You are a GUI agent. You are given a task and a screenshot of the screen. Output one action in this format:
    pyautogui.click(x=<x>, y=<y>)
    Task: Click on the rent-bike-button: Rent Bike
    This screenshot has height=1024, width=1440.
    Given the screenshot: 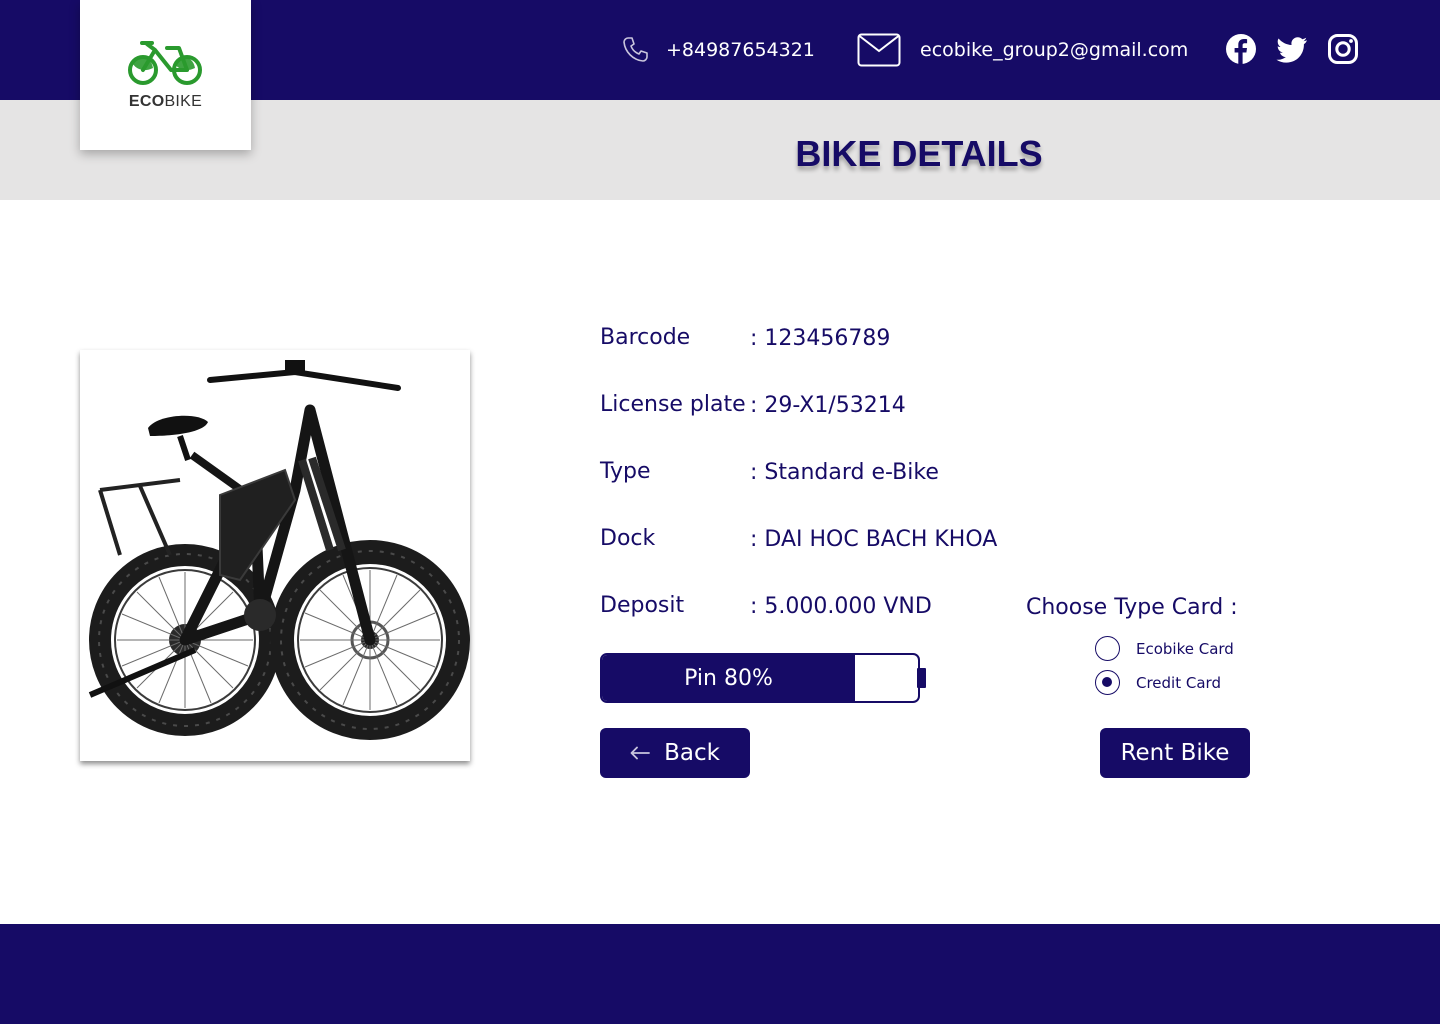 What is the action you would take?
    pyautogui.click(x=1175, y=753)
    